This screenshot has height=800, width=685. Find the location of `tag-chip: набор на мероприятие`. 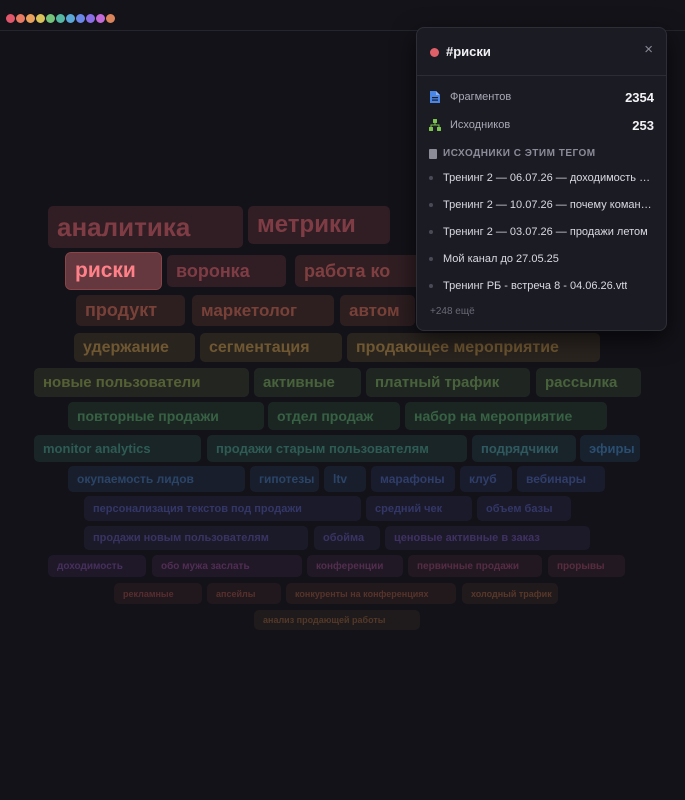

tag-chip: набор на мероприятие is located at coordinates (506, 416).